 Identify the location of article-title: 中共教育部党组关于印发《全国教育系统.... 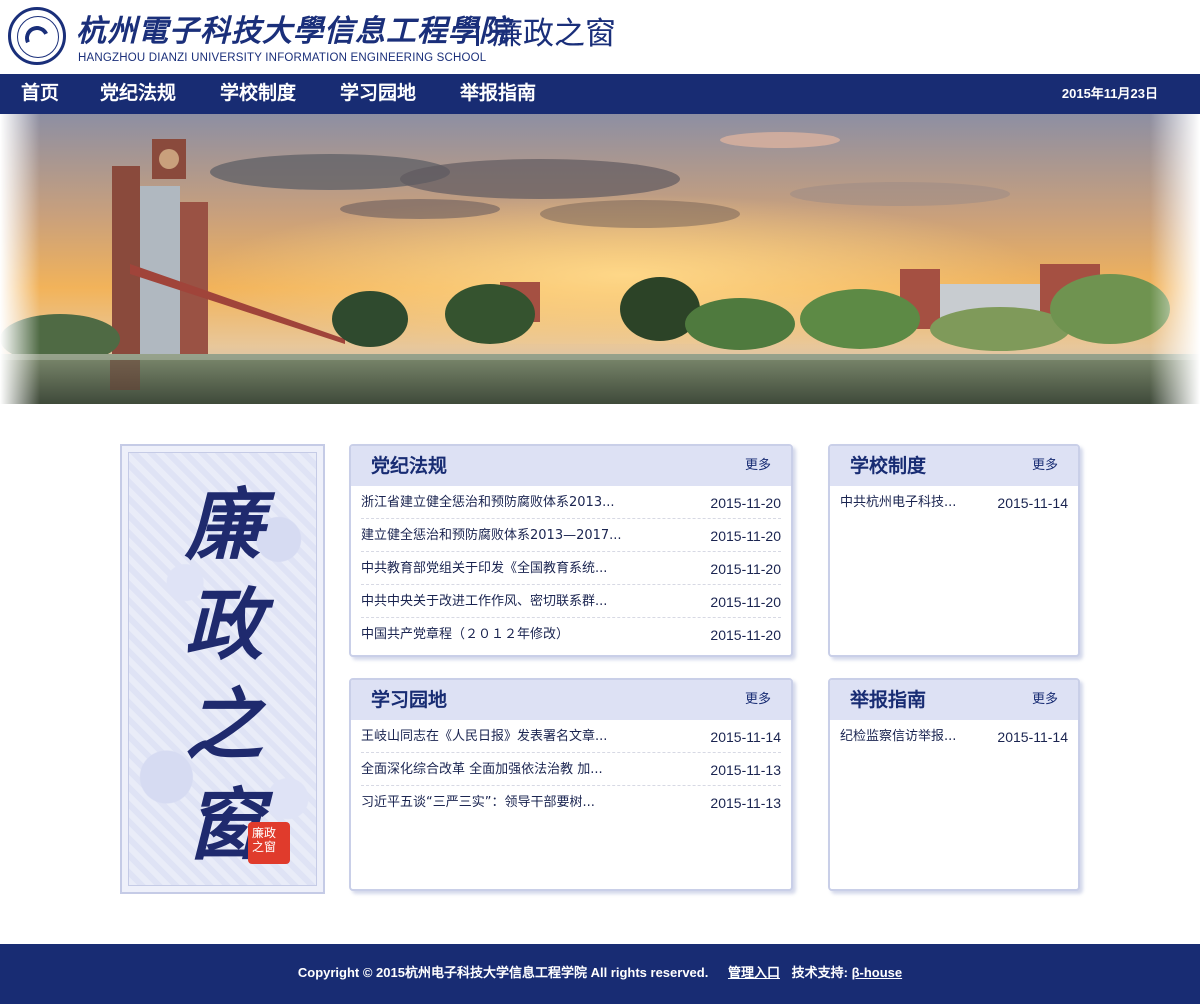
(484, 569).